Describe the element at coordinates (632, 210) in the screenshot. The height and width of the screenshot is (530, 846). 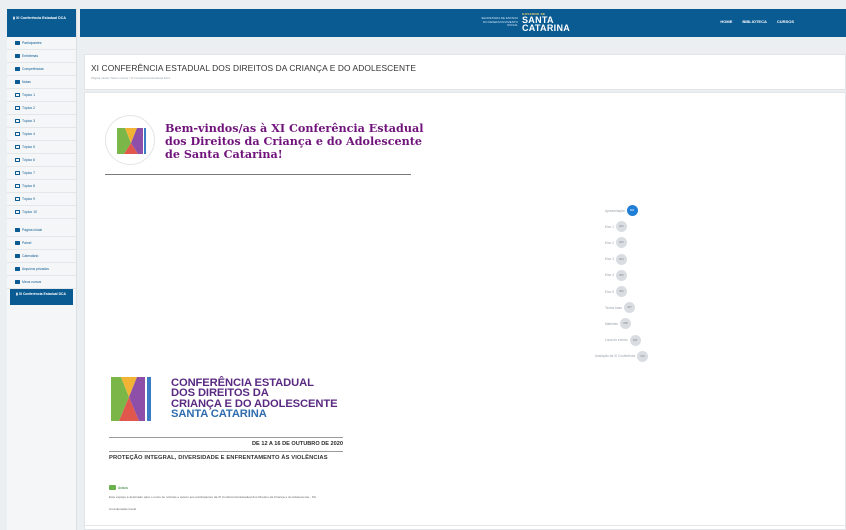
I see `timeline-badge: 001` at that location.